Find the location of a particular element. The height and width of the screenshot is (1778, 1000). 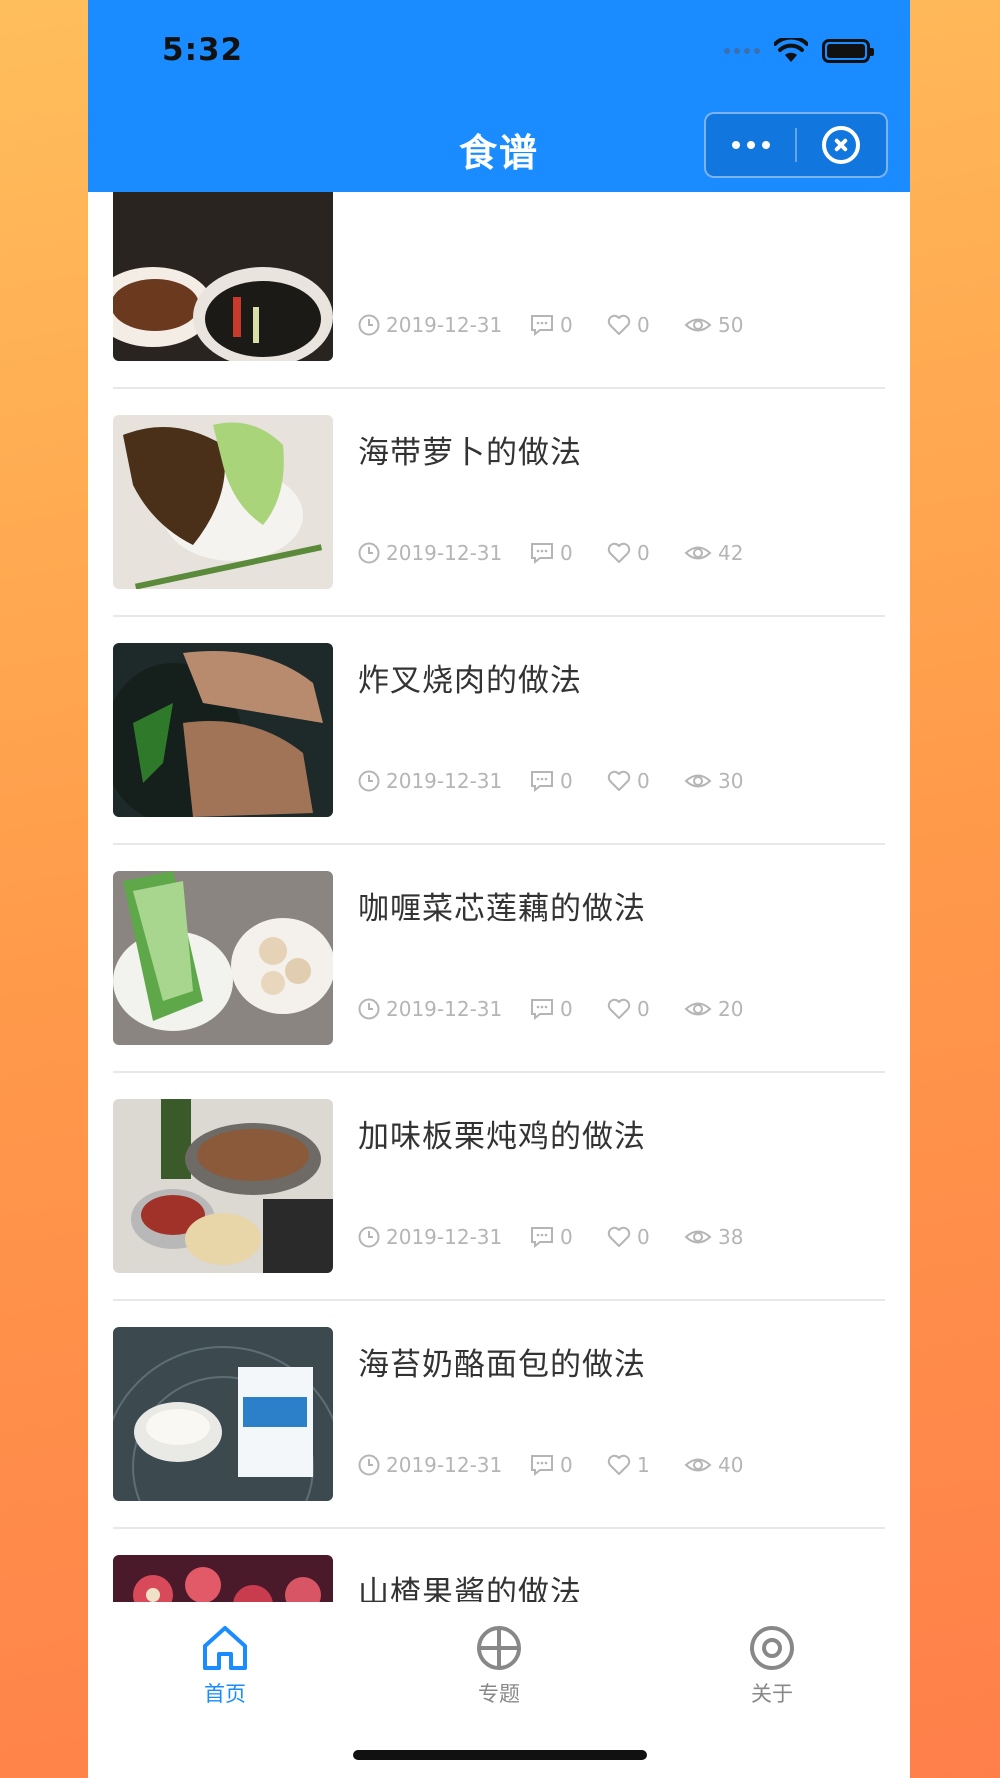

recipe-meta: 2019-12-31 0 0 30 is located at coordinates (550, 781).